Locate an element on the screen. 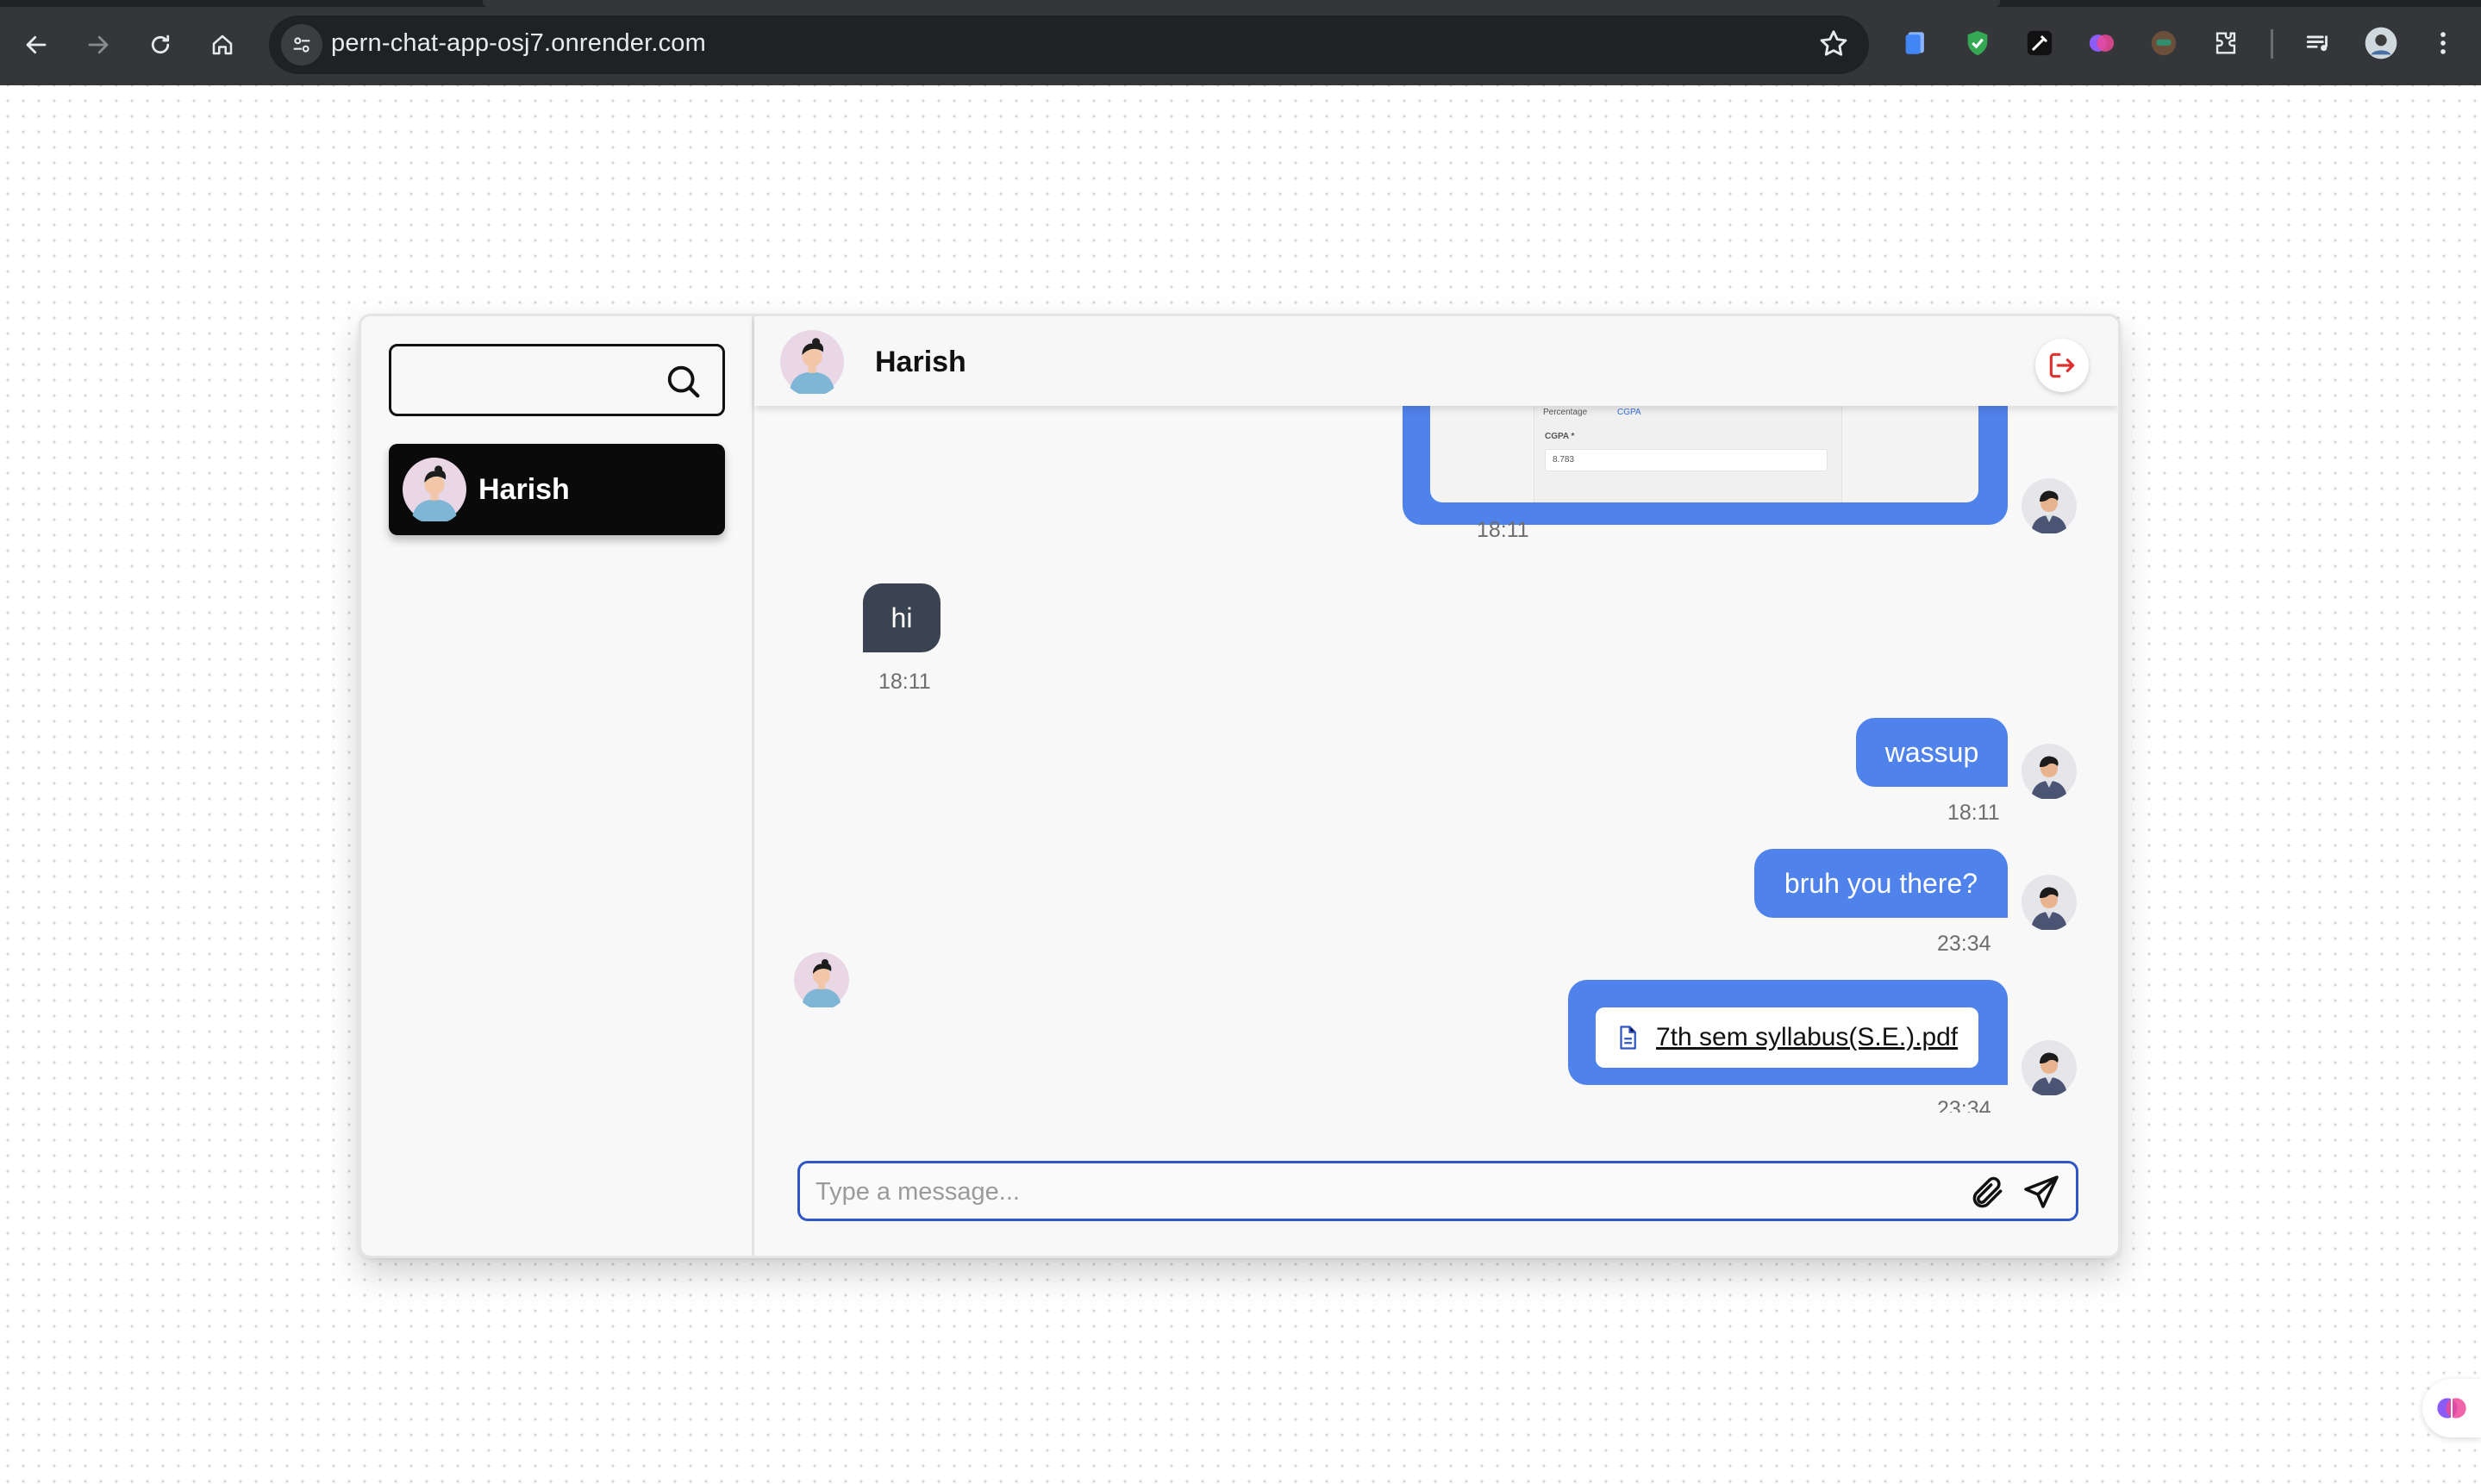  reload-button is located at coordinates (160, 45).